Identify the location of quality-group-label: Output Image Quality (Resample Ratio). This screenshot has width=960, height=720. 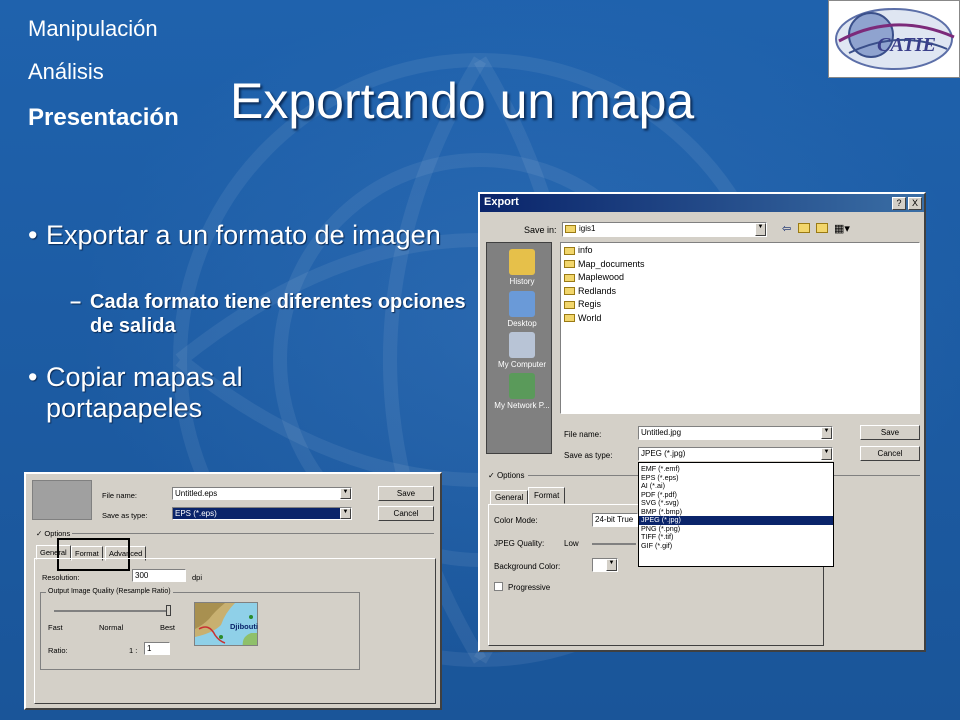
(109, 591).